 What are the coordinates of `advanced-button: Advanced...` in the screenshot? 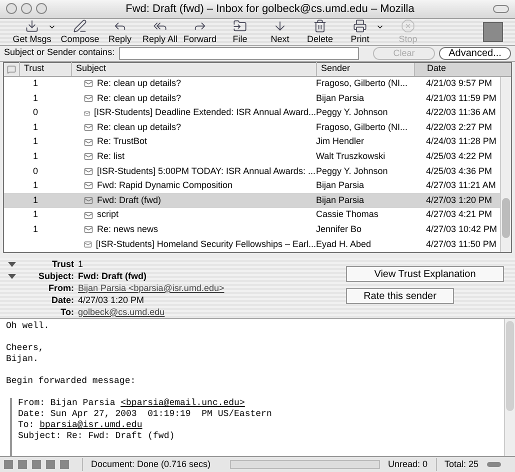 It's located at (475, 53).